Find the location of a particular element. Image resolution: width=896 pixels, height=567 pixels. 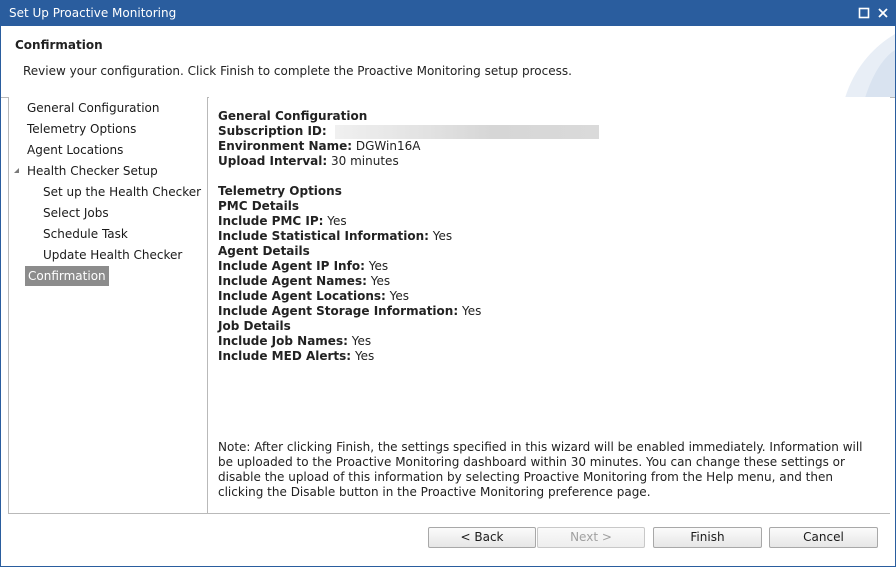

include-pmc-ip-label: Include PMC IP: is located at coordinates (271, 221).